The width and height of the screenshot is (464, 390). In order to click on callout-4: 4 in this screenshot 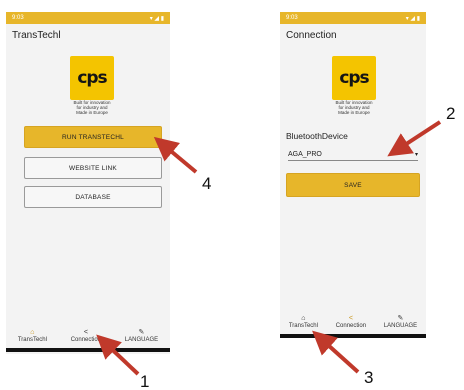, I will do `click(207, 183)`.